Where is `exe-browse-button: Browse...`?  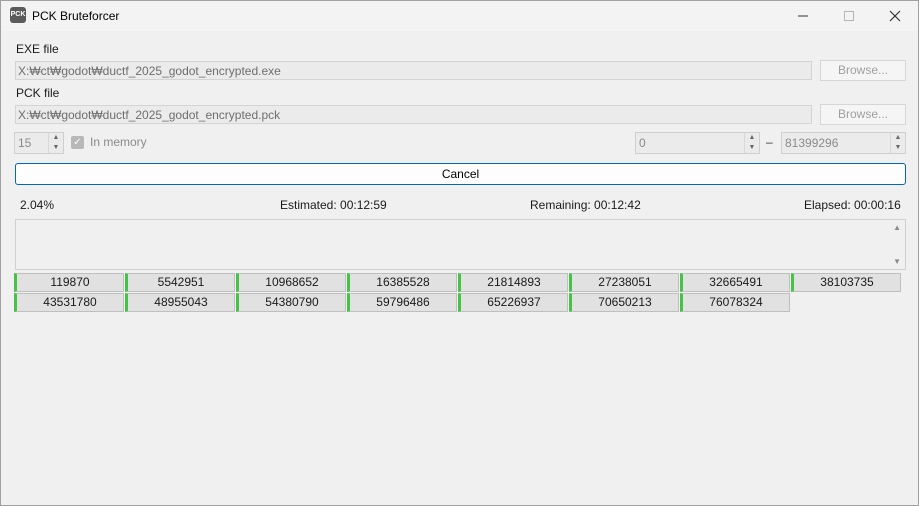
exe-browse-button: Browse... is located at coordinates (863, 70).